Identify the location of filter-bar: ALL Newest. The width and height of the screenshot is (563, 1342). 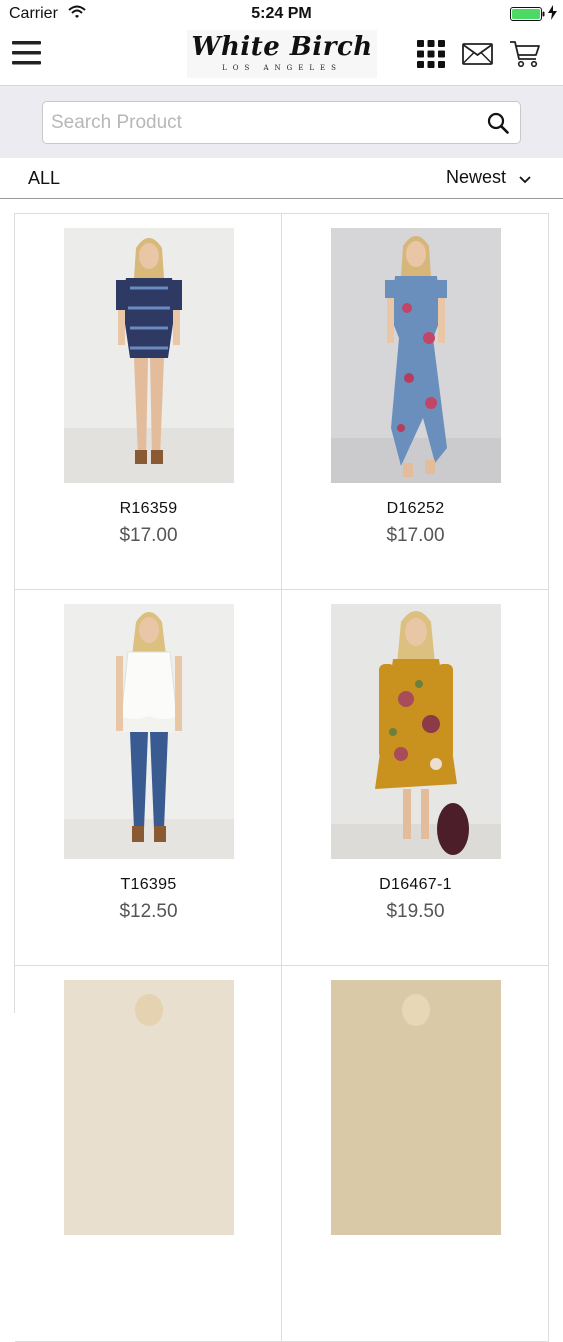
(281, 178).